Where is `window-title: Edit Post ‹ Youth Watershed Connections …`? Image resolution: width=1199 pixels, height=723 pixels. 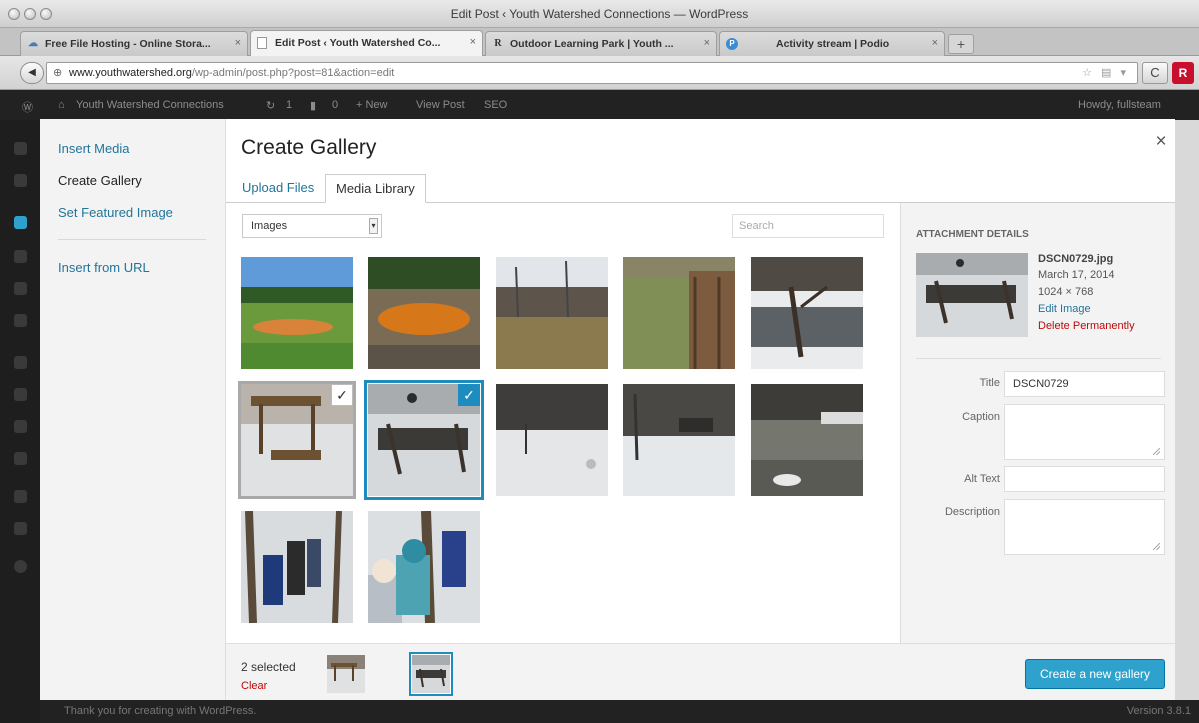
window-title: Edit Post ‹ Youth Watershed Connections … is located at coordinates (599, 14).